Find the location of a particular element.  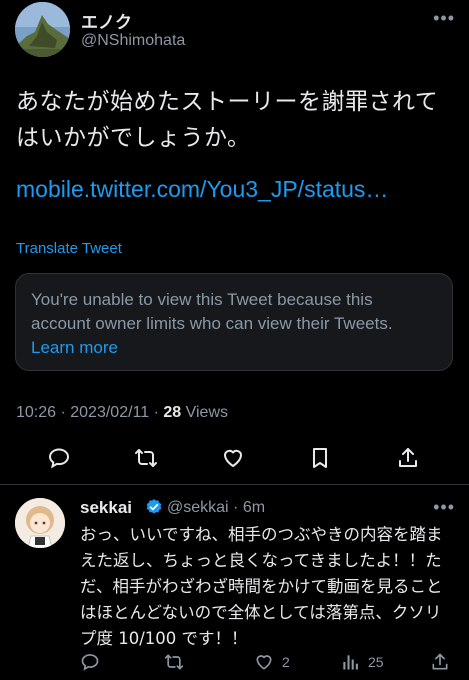

like-button is located at coordinates (233, 458).